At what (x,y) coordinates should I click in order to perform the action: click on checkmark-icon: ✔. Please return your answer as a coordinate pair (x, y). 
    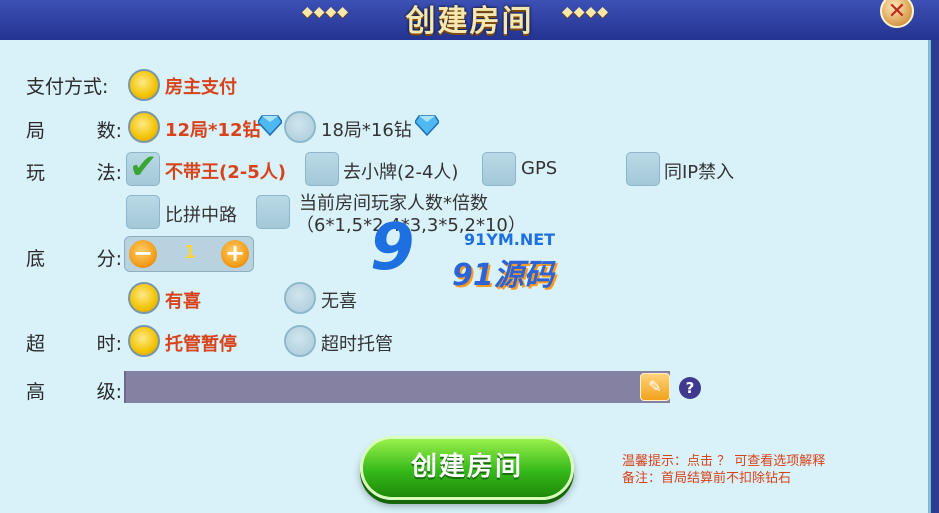
    Looking at the image, I should click on (143, 167).